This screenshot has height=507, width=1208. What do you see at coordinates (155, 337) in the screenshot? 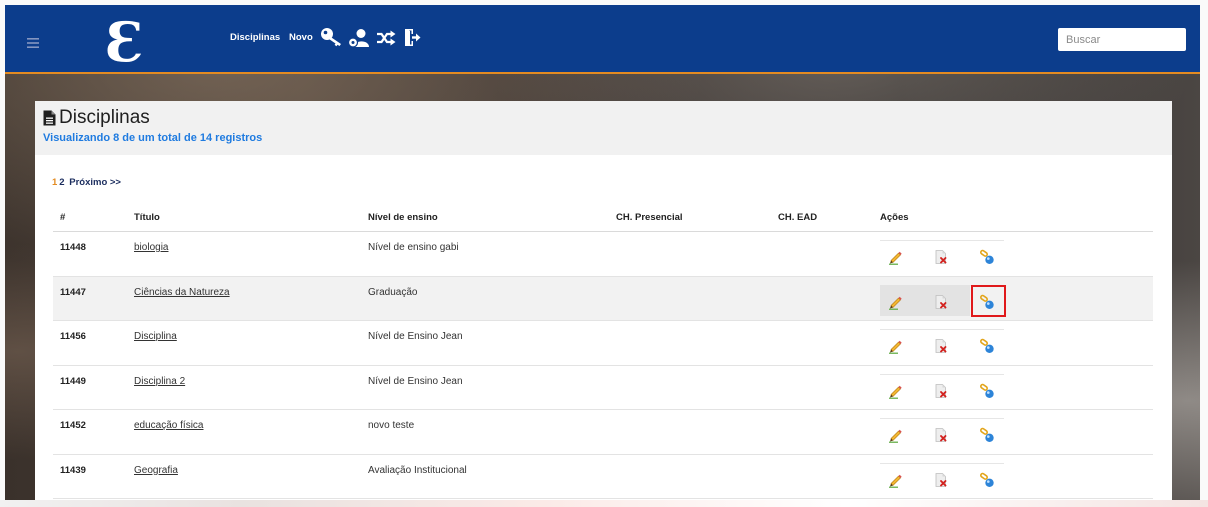
I see `discipline-title-link: Disciplina` at bounding box center [155, 337].